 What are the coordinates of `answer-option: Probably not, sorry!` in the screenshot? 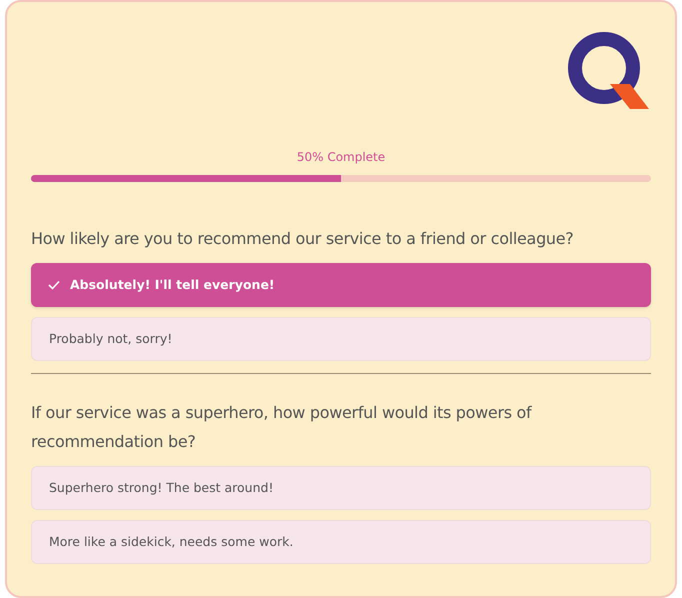 It's located at (341, 339).